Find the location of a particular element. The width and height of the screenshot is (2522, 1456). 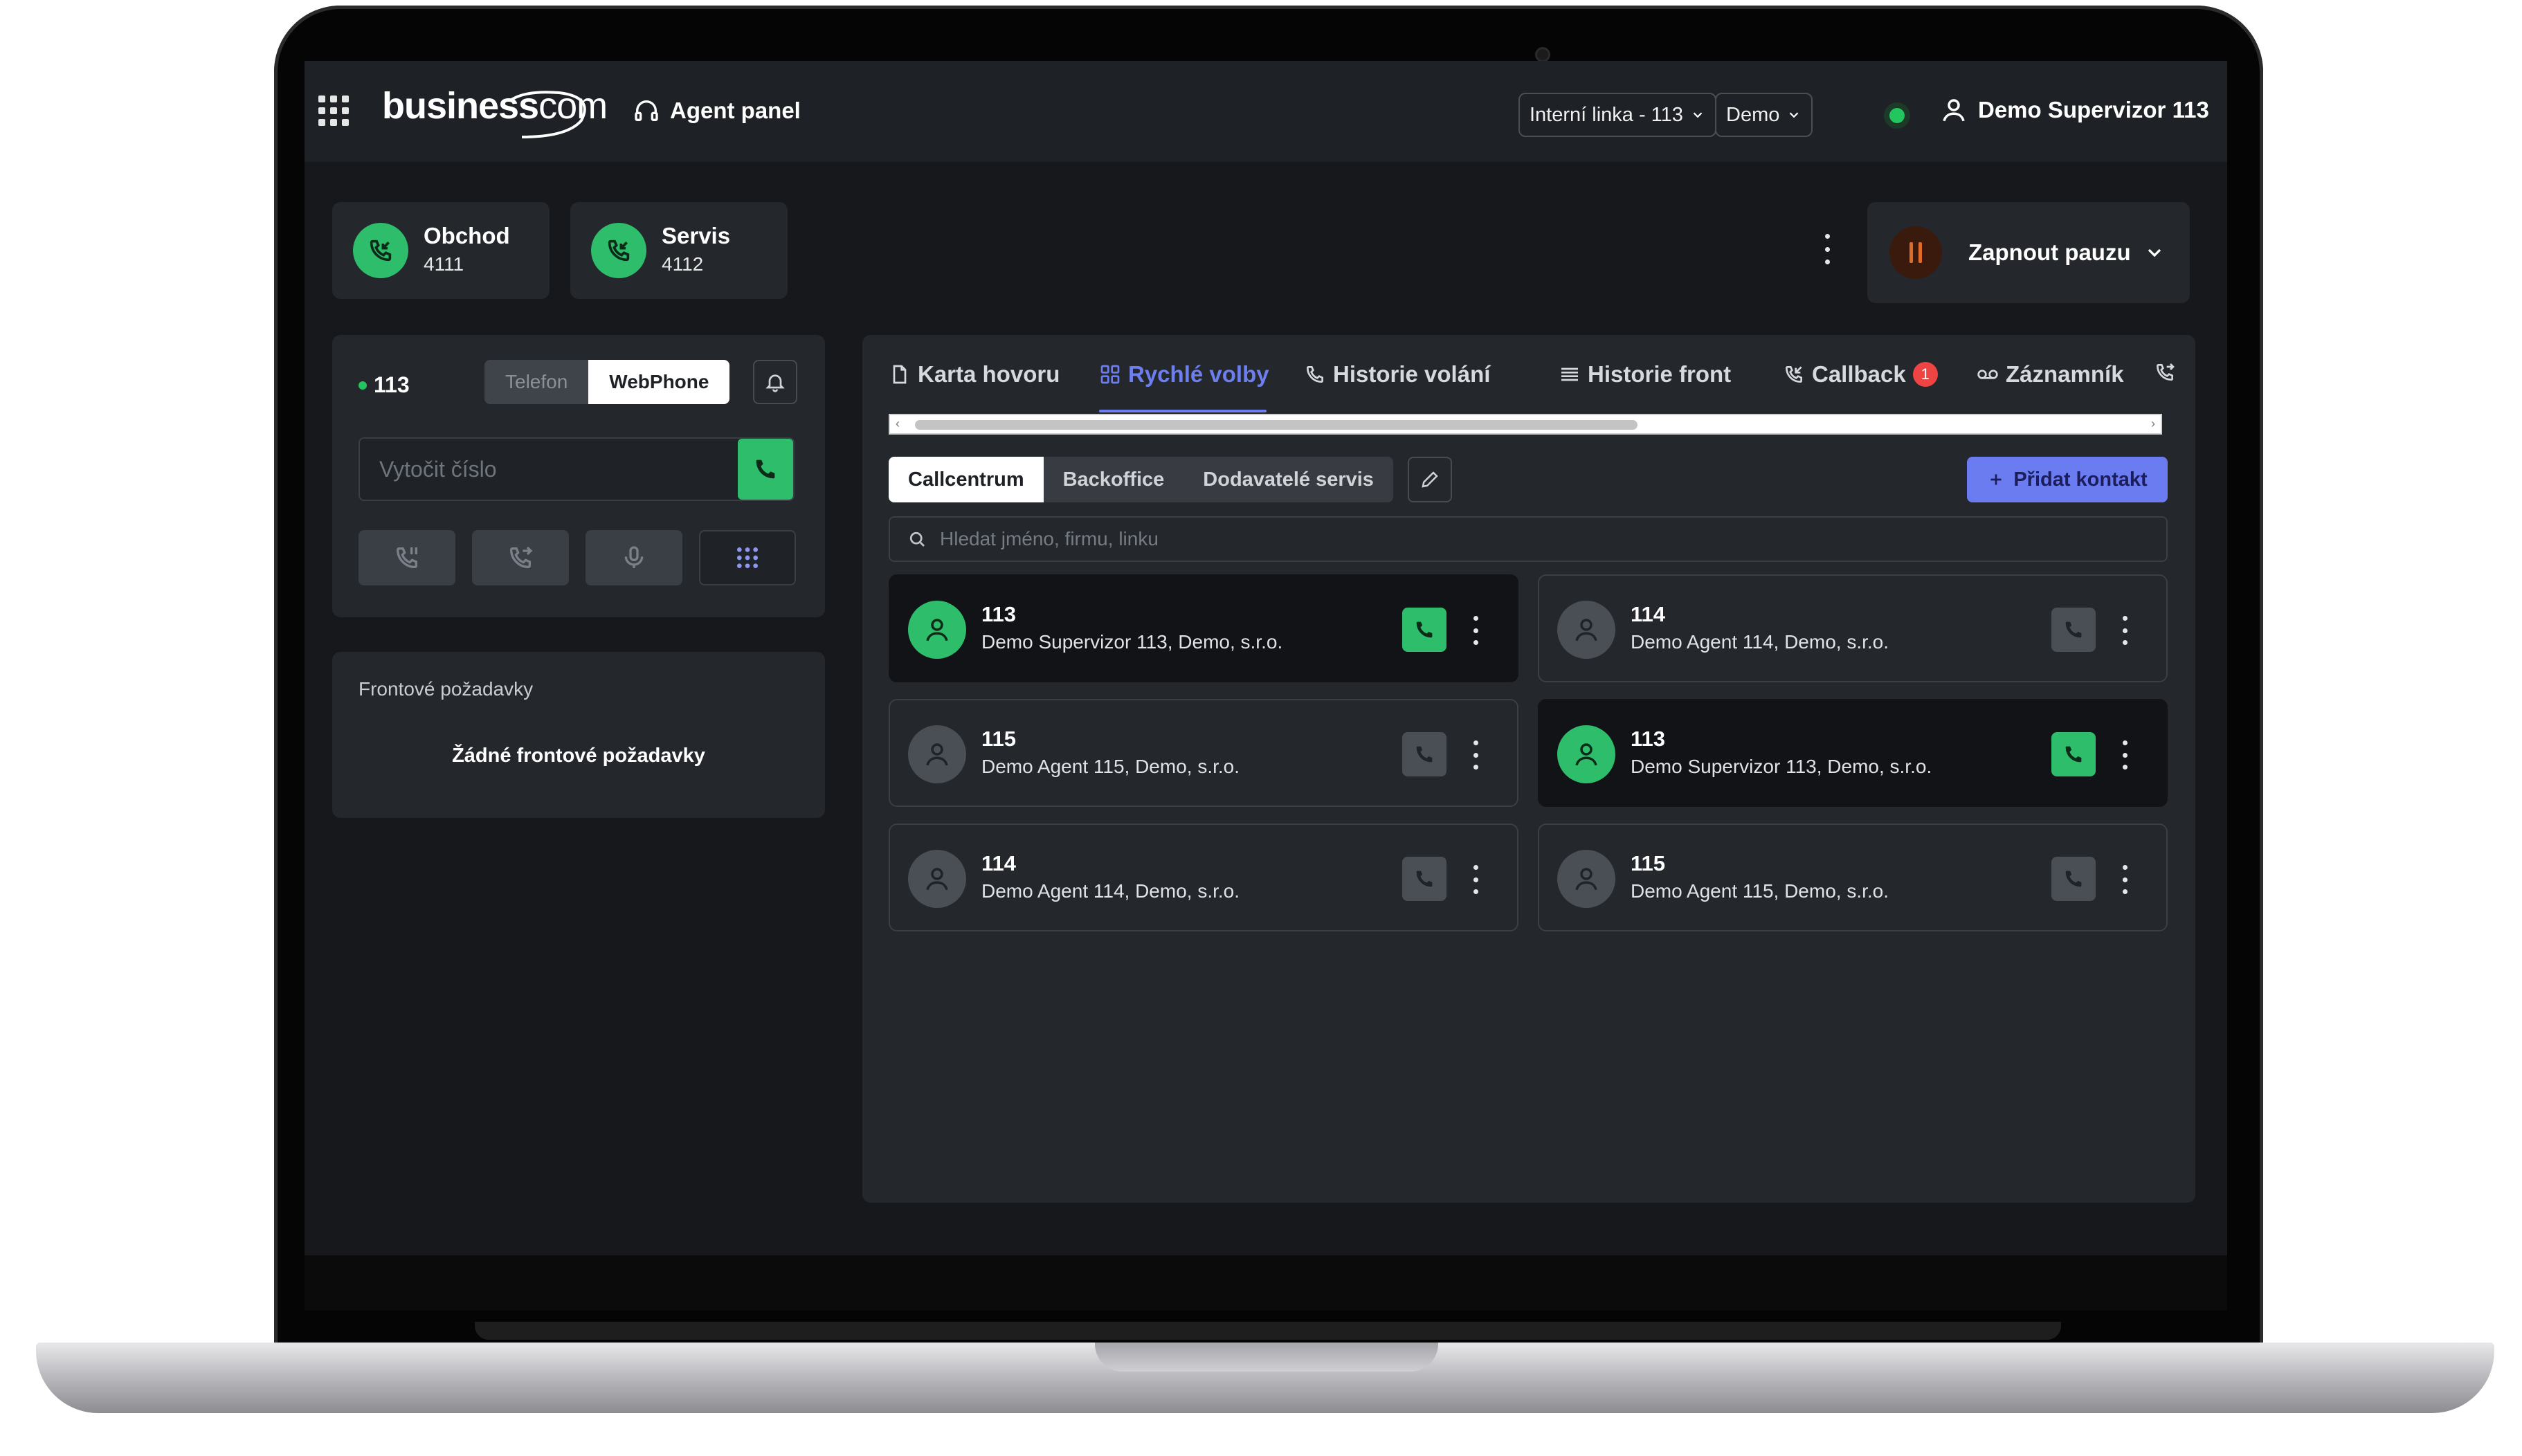

online-status-dot is located at coordinates (1897, 116).